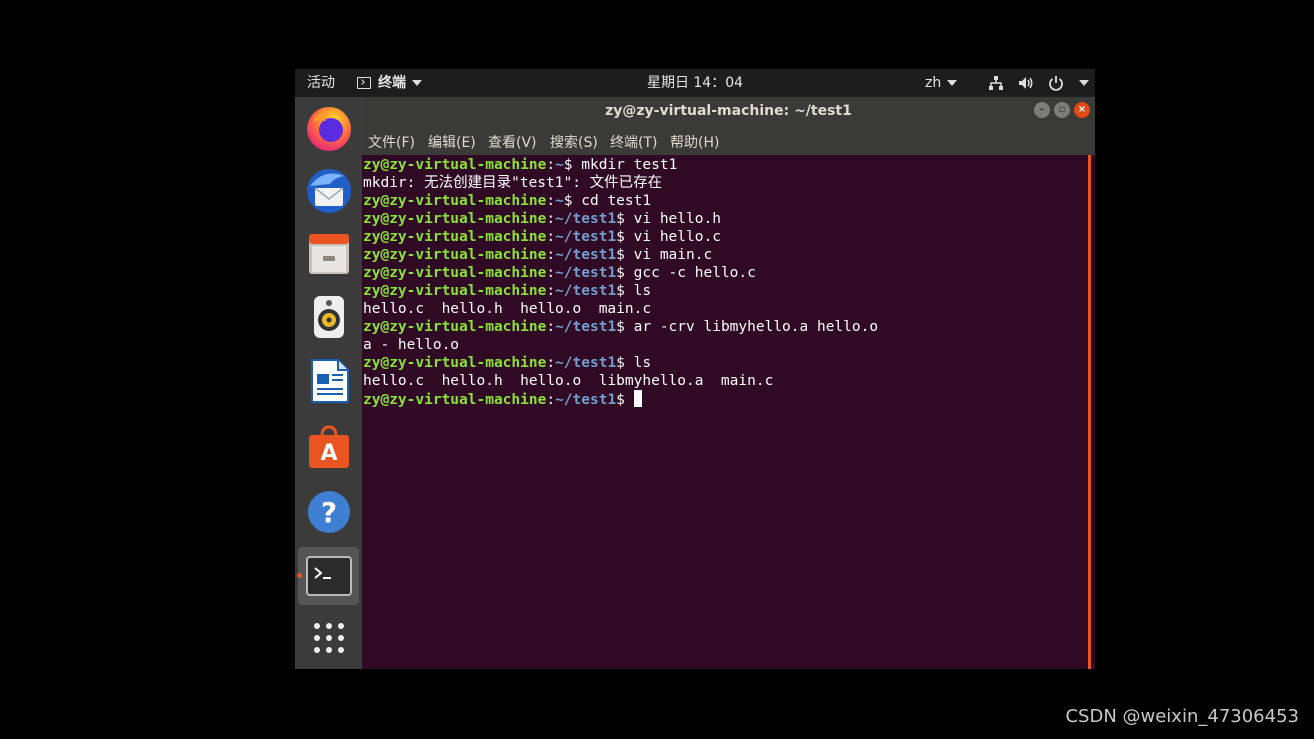 The height and width of the screenshot is (739, 1314). Describe the element at coordinates (1026, 83) in the screenshot. I see `volume-icon` at that location.